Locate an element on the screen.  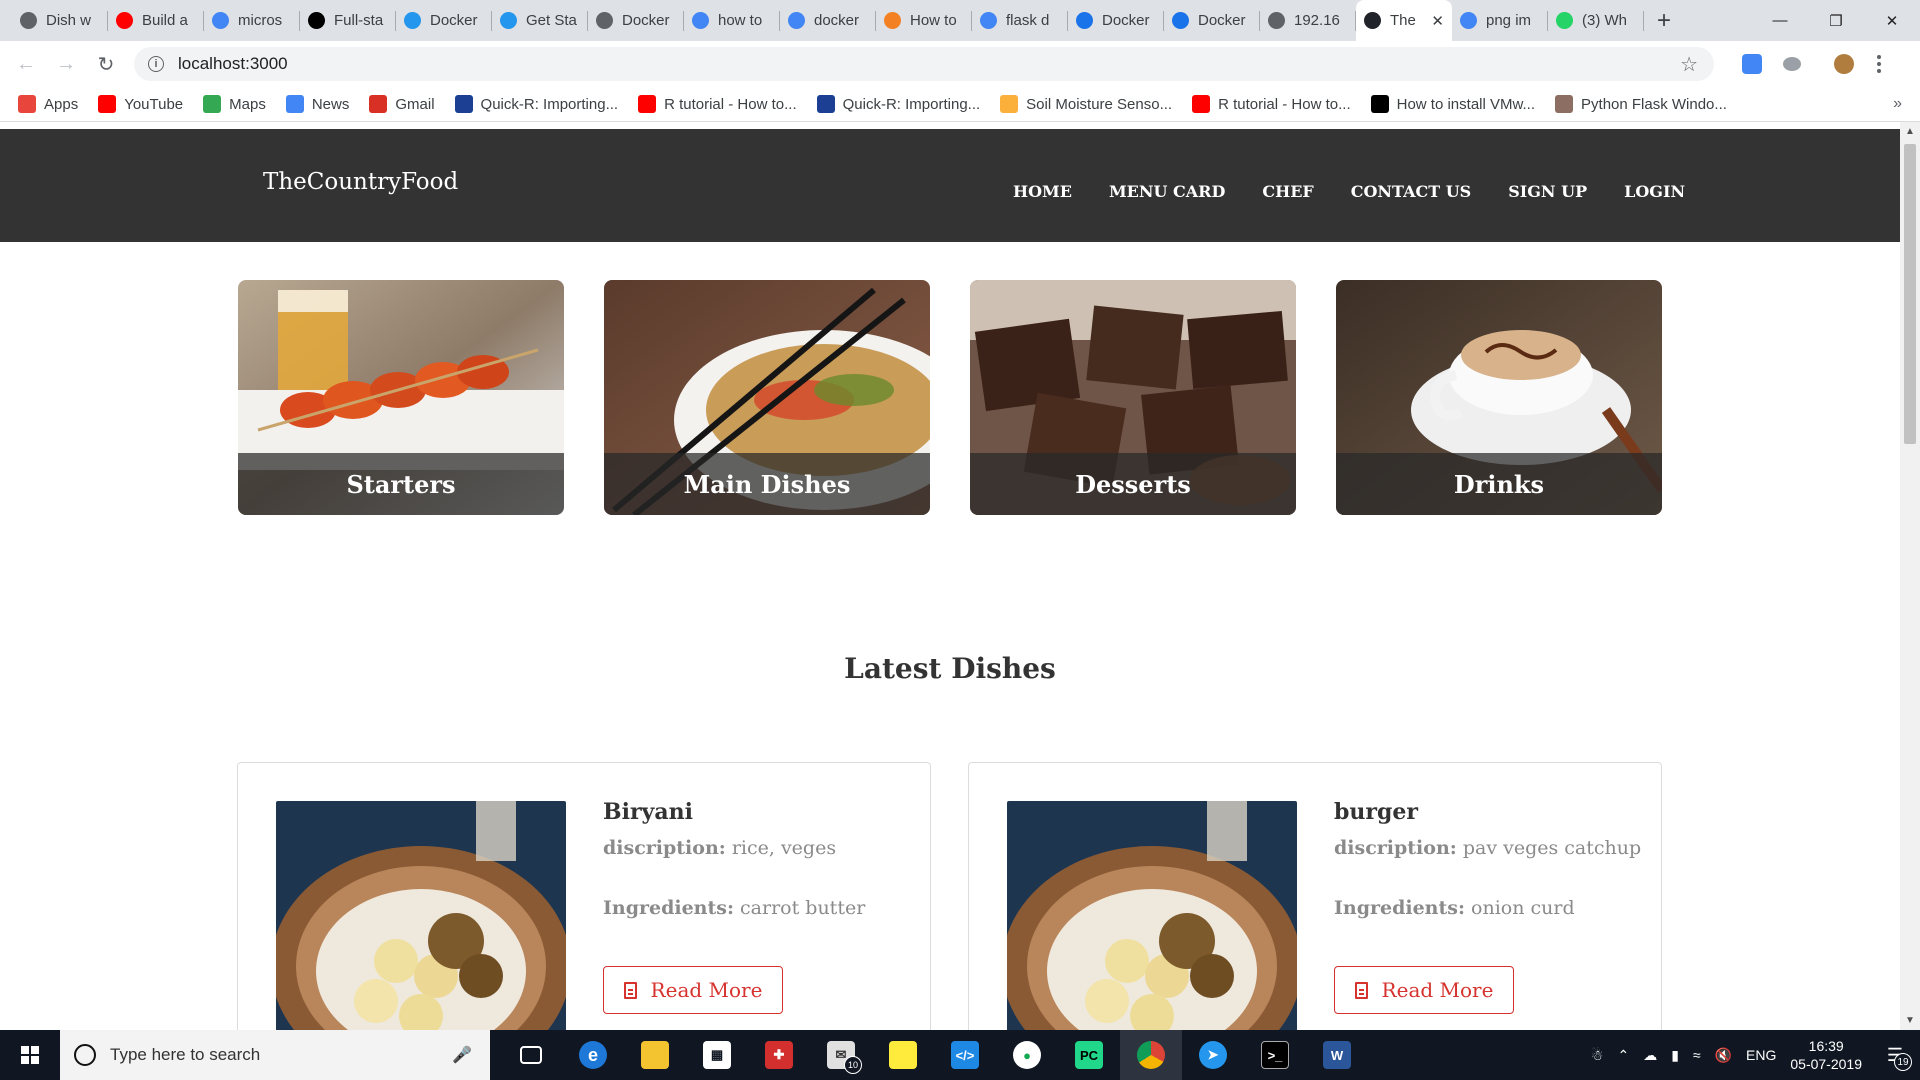
page-scrollbar: ▲ ▼ is located at coordinates (1910, 576).